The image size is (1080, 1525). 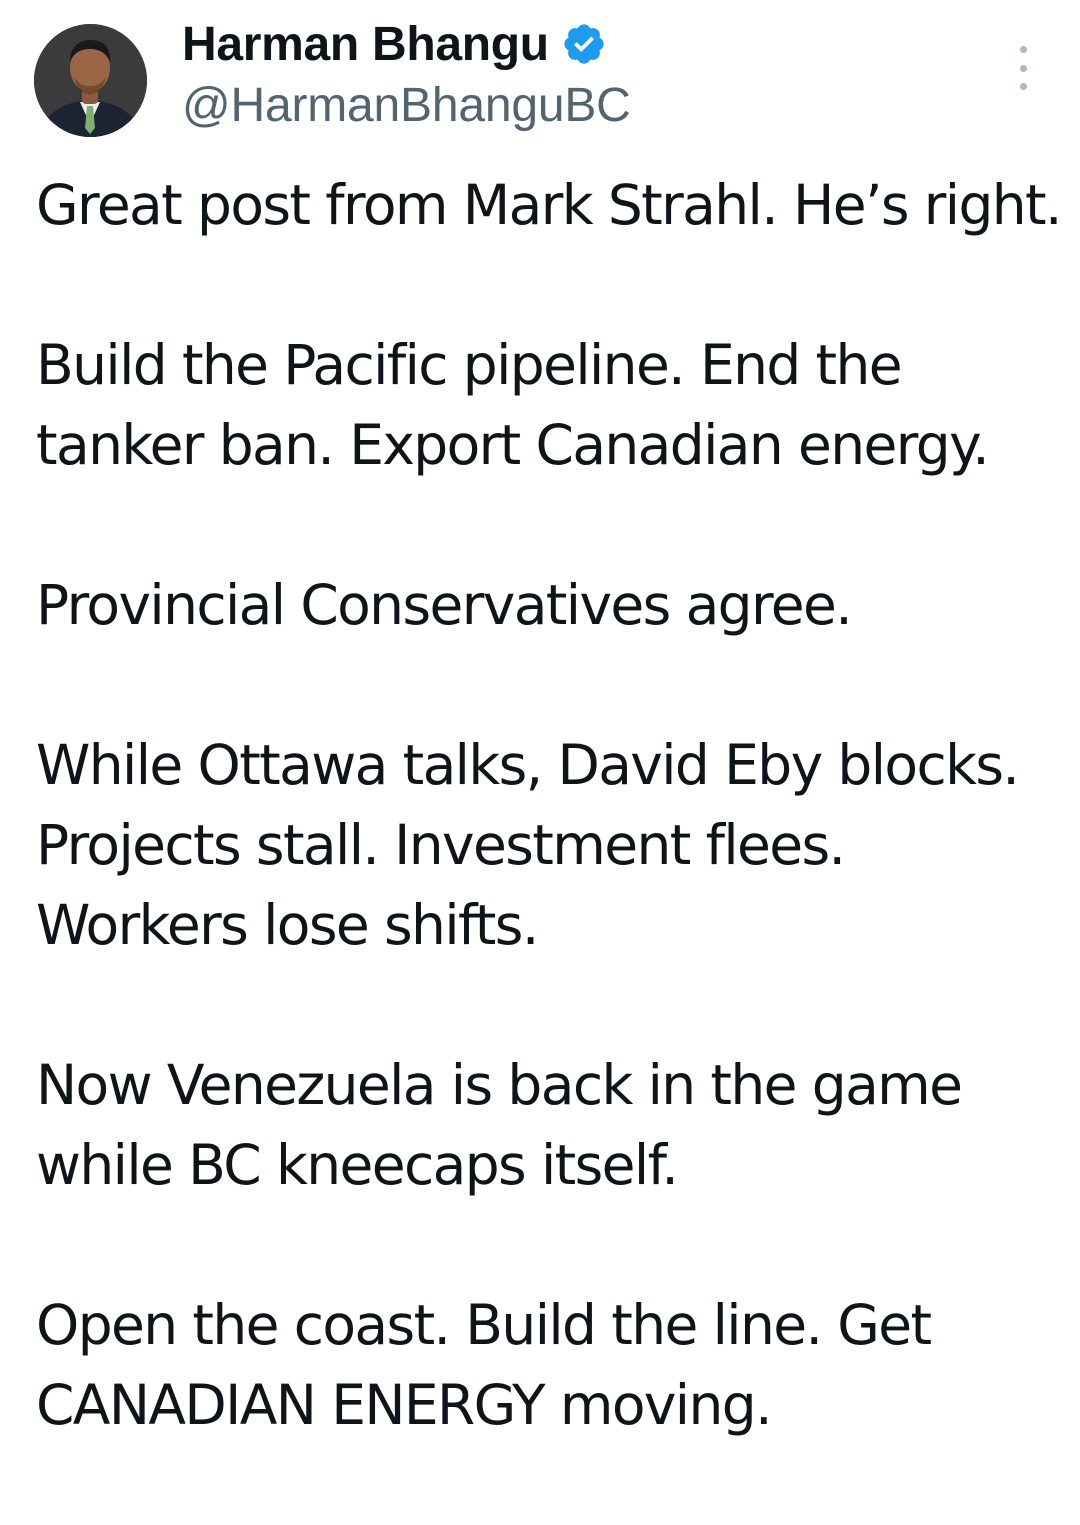 I want to click on avatar, so click(x=90, y=80).